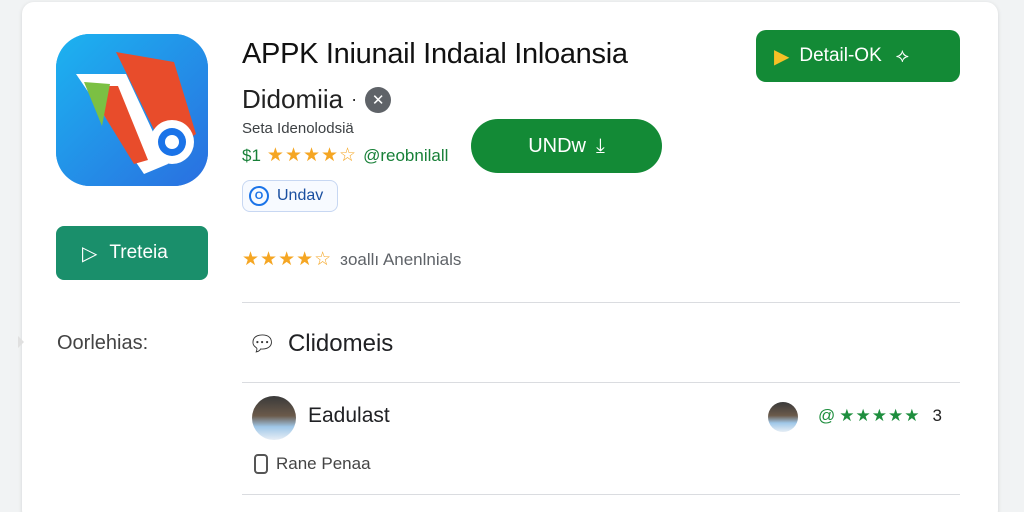 This screenshot has width=1024, height=512. Describe the element at coordinates (600, 145) in the screenshot. I see `download-icon: ⤓` at that location.